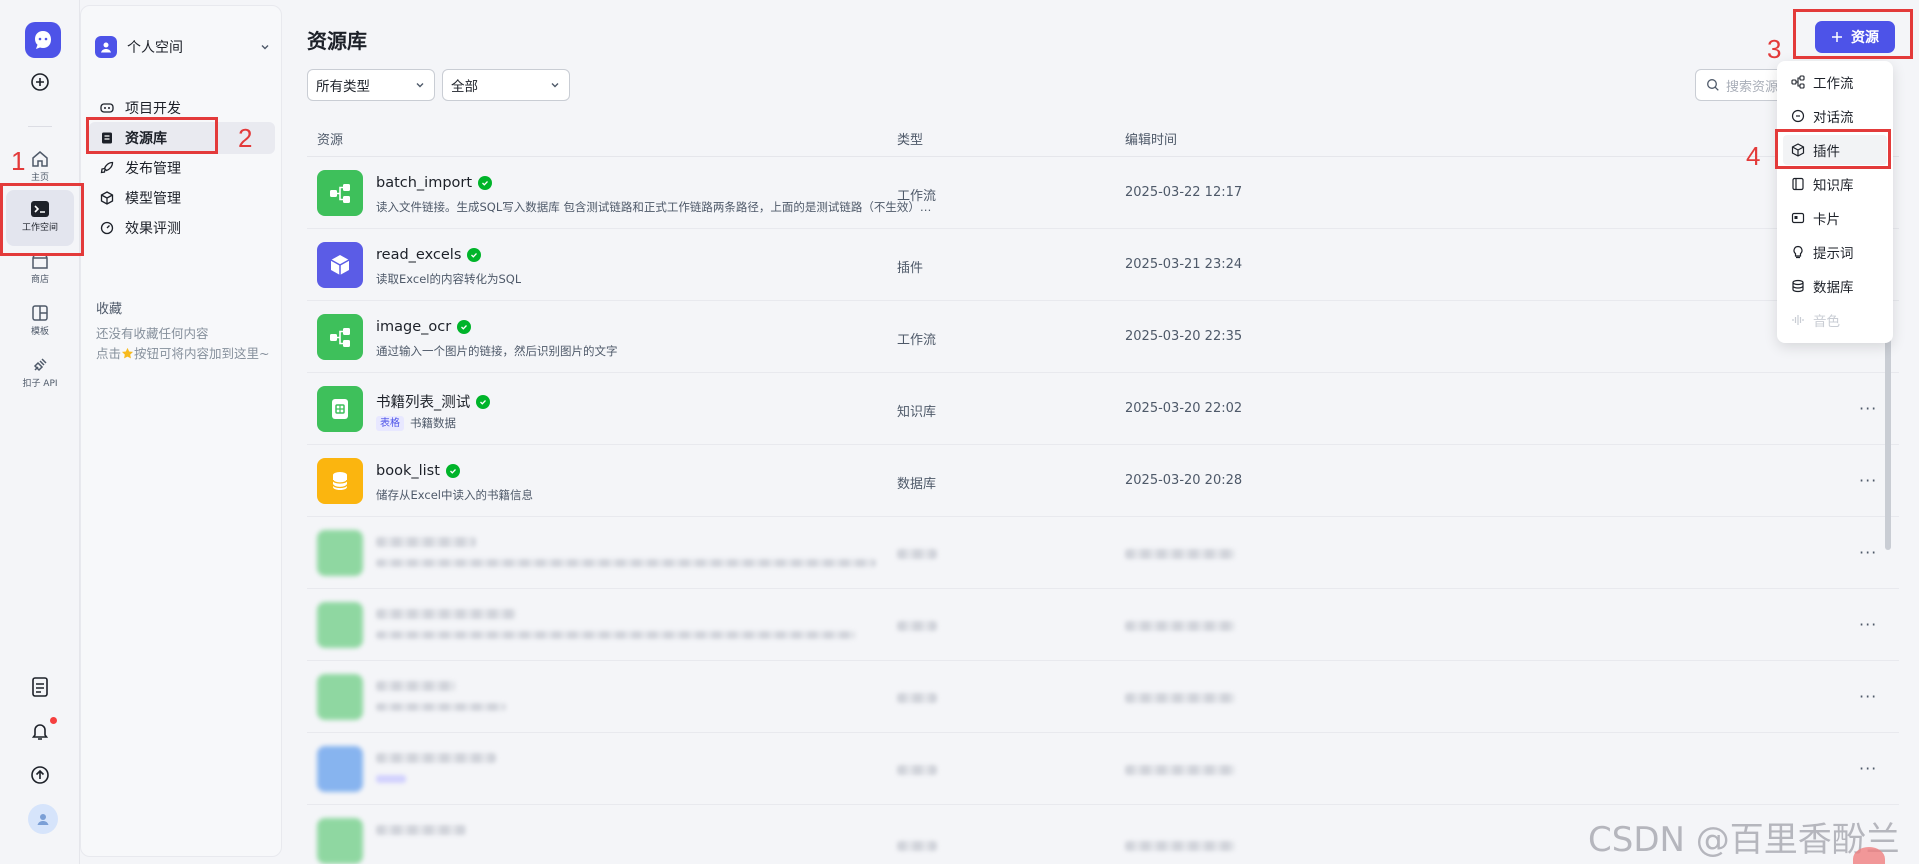 The image size is (1919, 864). Describe the element at coordinates (40, 126) in the screenshot. I see `rail-divider` at that location.